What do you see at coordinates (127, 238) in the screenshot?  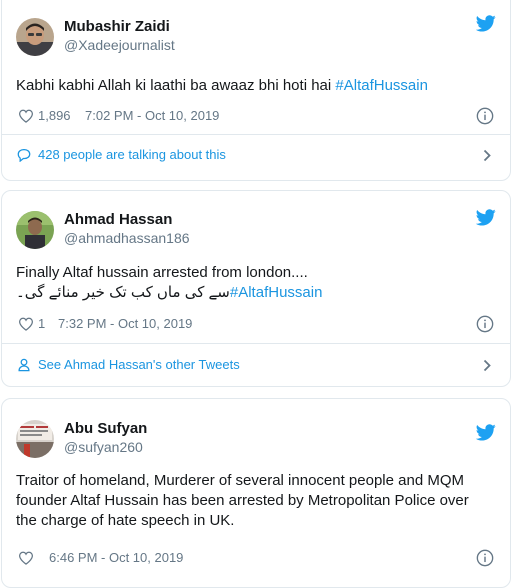 I see `author-handle: @ahmadhassan186` at bounding box center [127, 238].